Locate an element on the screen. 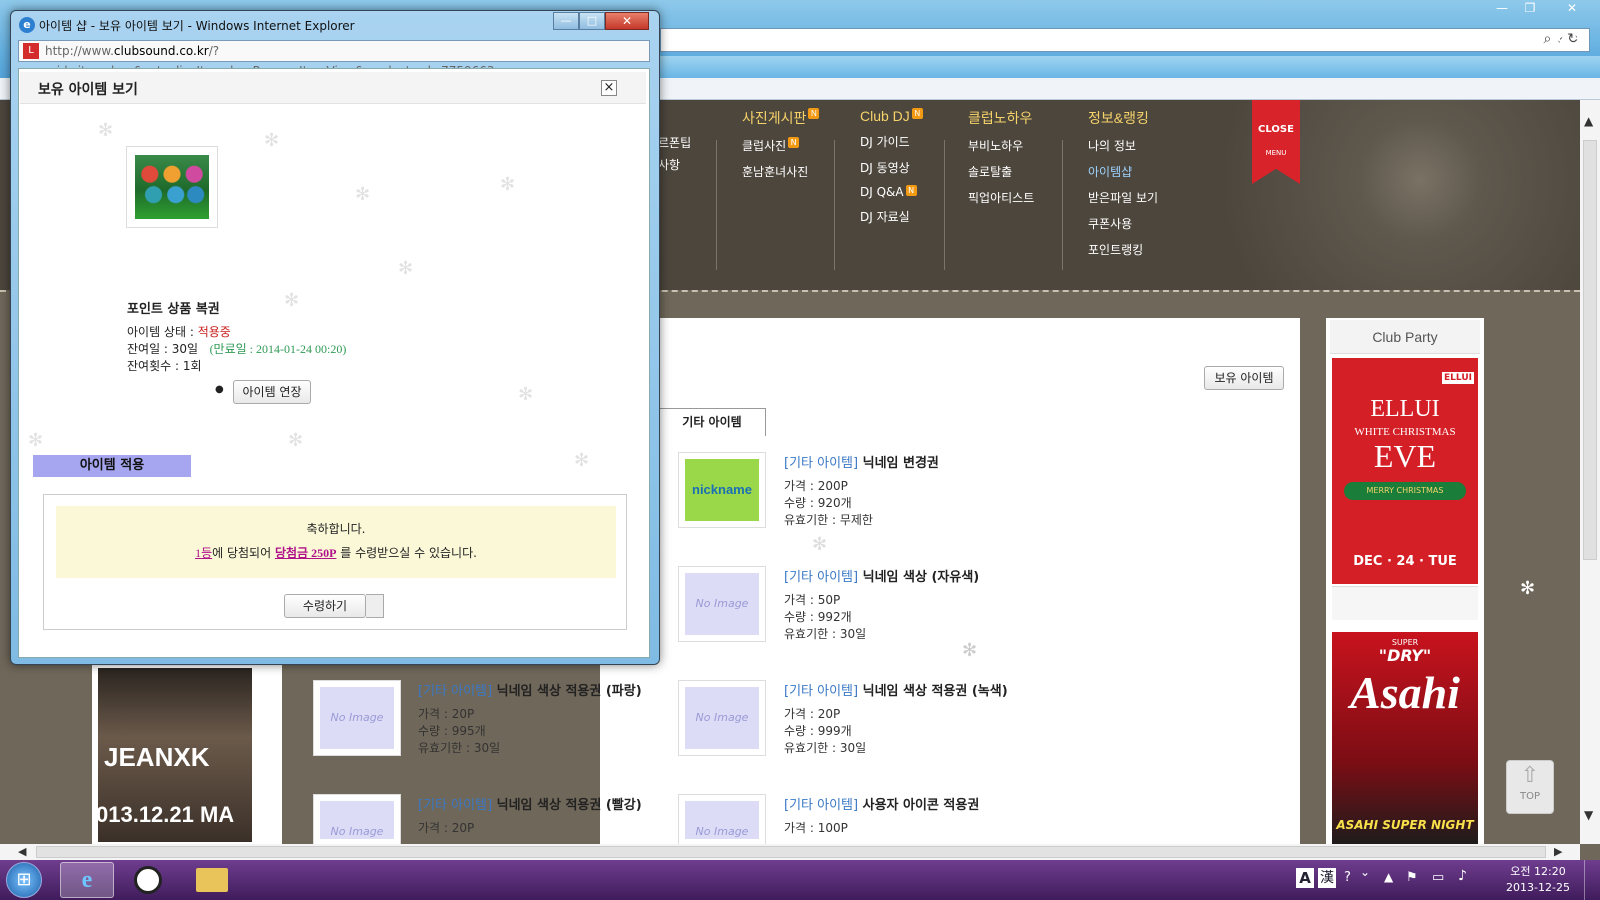 This screenshot has height=900, width=1600. close-flag-label: CLOSE is located at coordinates (1276, 129).